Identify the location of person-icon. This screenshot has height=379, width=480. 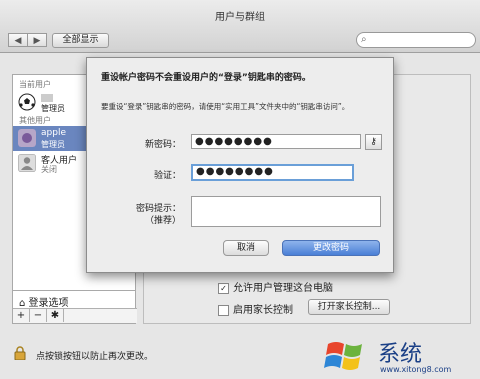
(27, 163).